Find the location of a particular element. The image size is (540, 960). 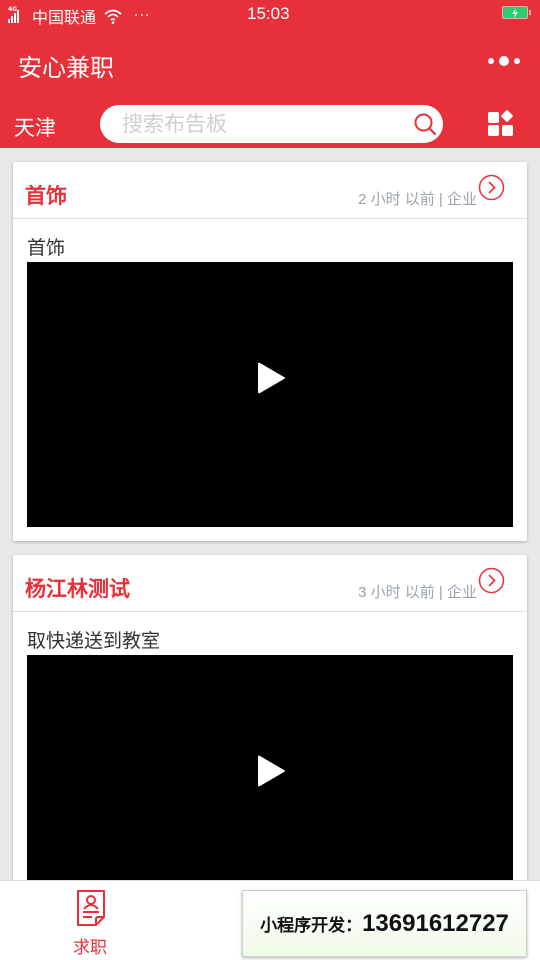

search-box is located at coordinates (271, 124).